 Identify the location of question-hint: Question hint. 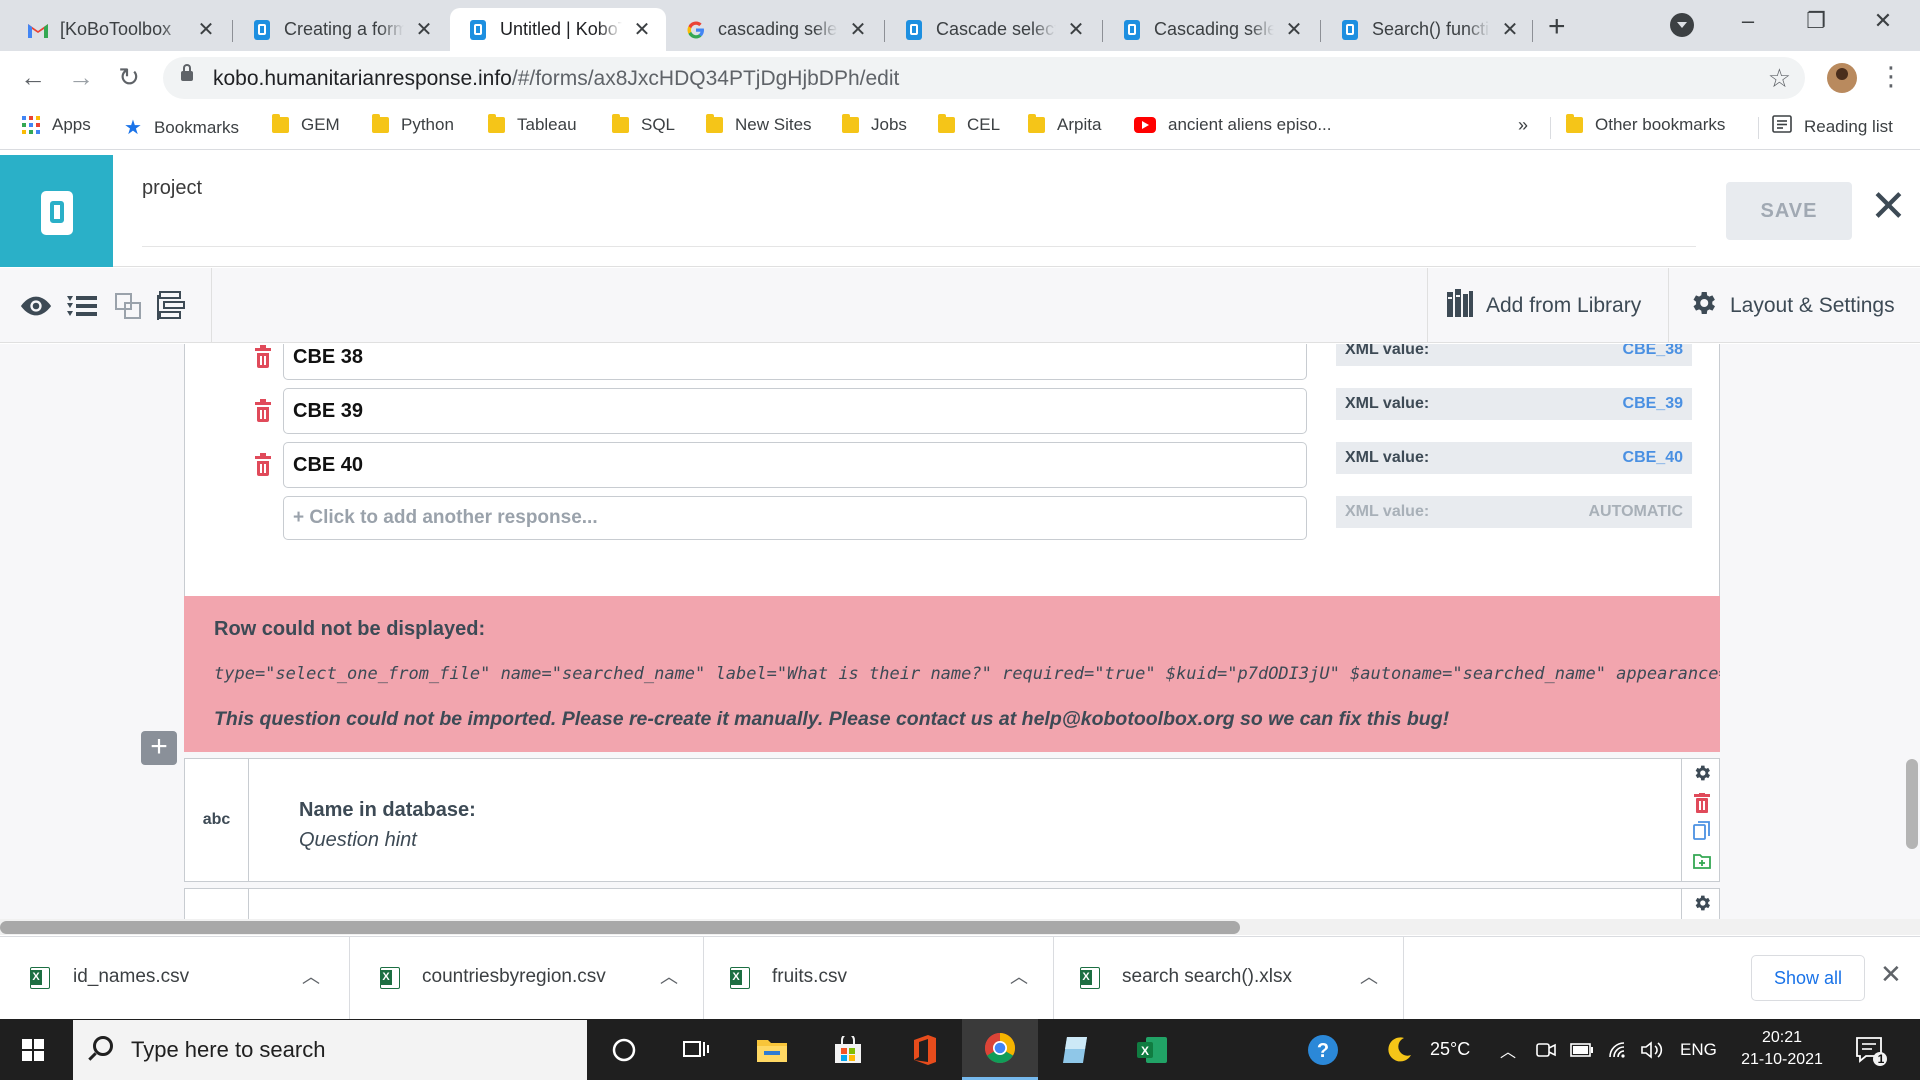
(358, 840).